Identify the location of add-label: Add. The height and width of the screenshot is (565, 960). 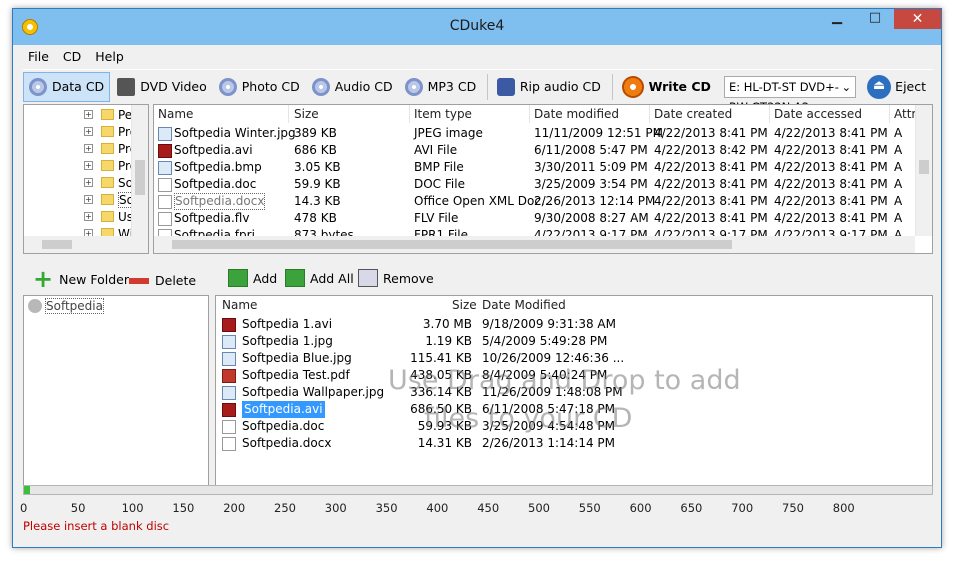
(265, 278).